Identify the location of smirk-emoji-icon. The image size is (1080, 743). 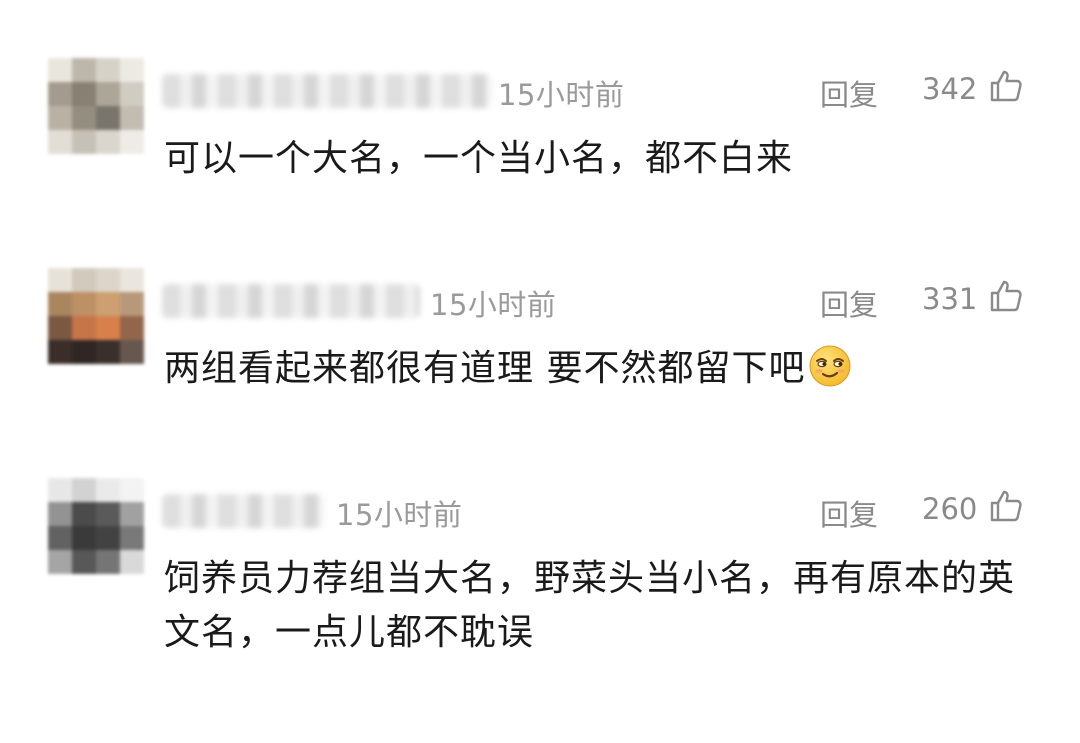
(830, 366).